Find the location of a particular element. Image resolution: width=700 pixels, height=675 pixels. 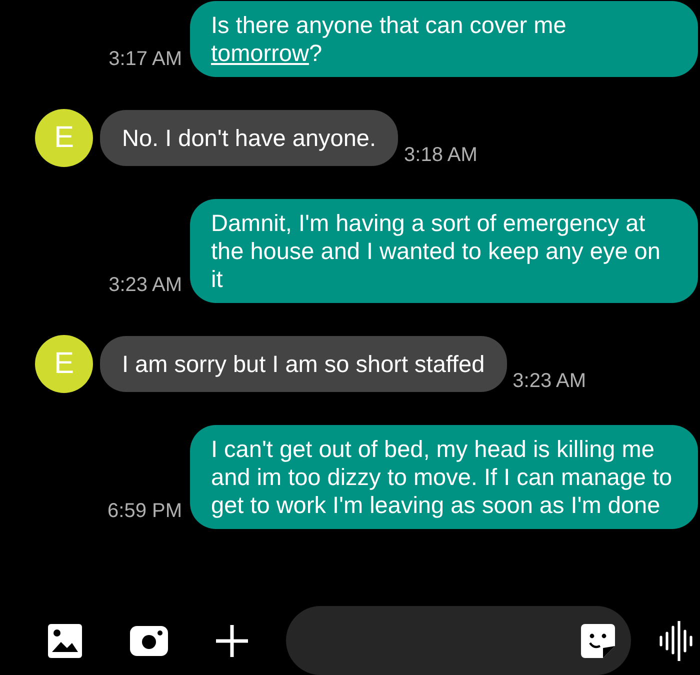

message-text: I am sorry but I am so short staffed is located at coordinates (303, 364).